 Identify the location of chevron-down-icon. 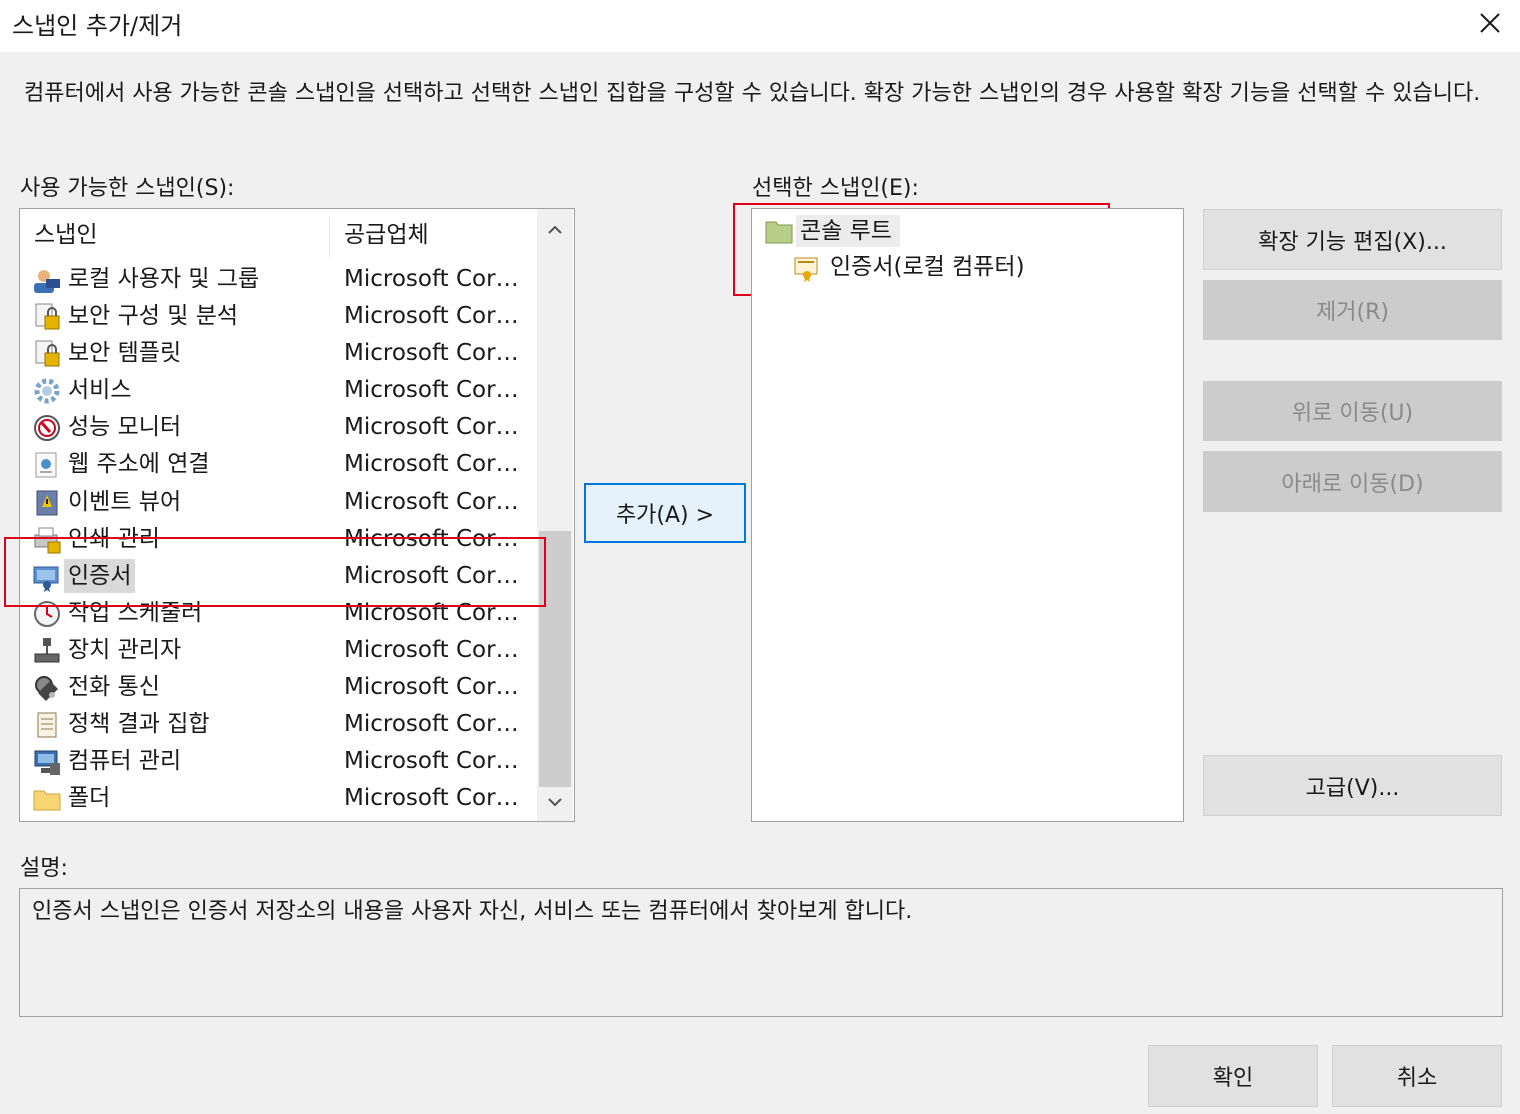
(555, 802).